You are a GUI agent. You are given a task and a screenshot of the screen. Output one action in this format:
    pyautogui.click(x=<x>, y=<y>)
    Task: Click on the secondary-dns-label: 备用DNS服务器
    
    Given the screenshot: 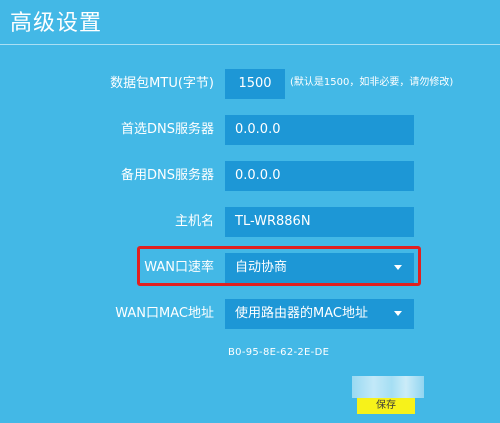 What is the action you would take?
    pyautogui.click(x=167, y=175)
    